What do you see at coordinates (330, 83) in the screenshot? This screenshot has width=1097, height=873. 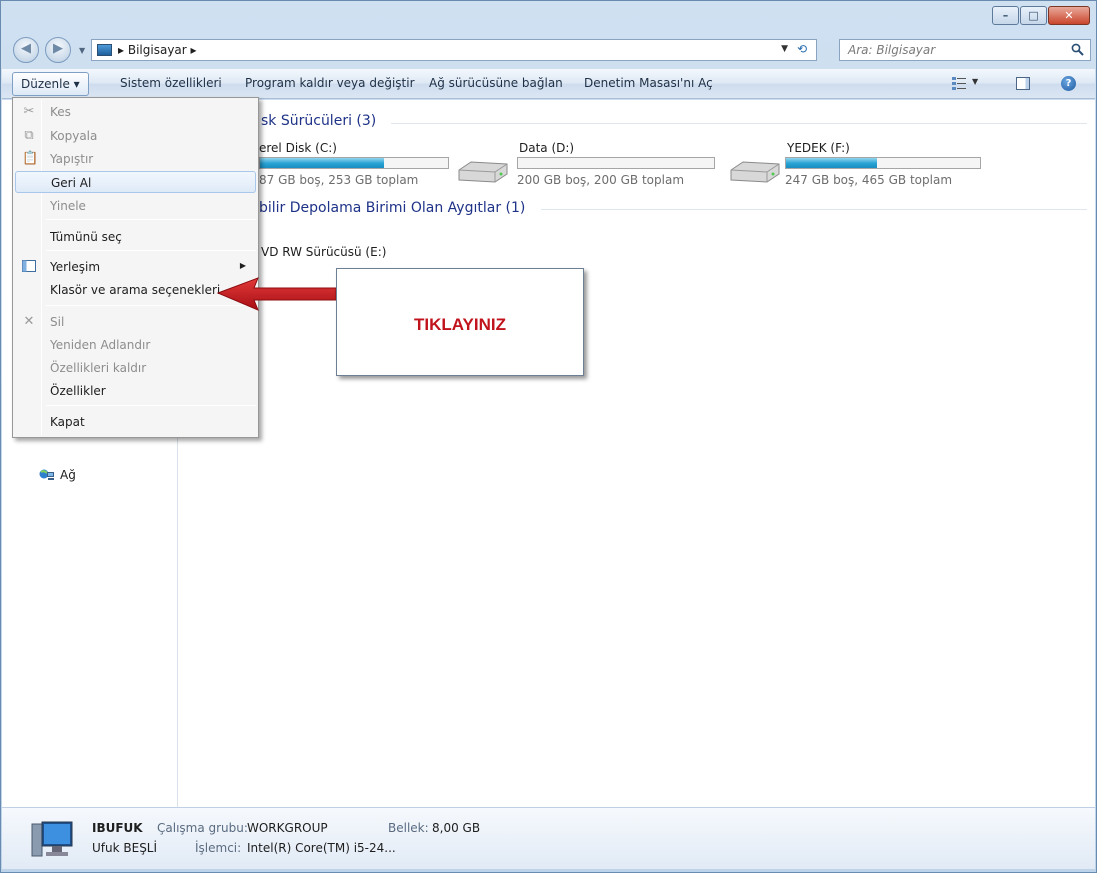 I see `uninstall-program-button: Program kaldır veya değiştir` at bounding box center [330, 83].